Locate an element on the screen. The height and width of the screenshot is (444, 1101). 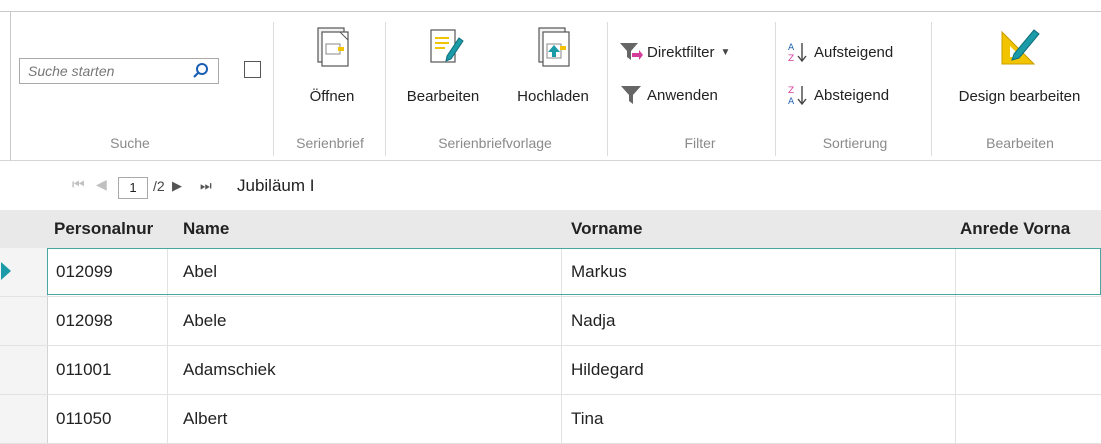
page-number-input: 1 is located at coordinates (133, 188).